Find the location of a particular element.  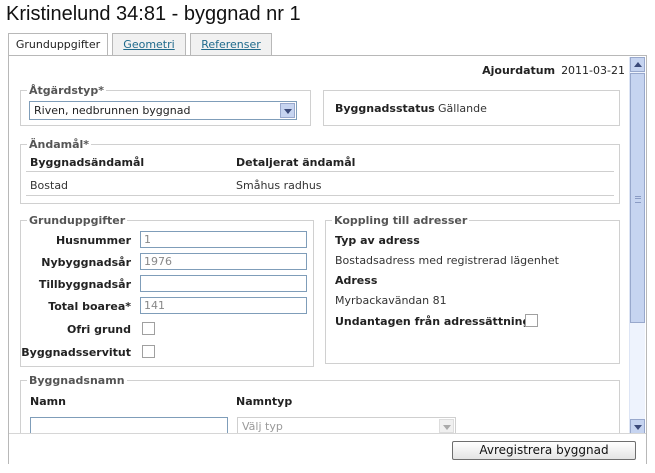

atgardstyp-selected: Riven, nedbrunnen byggnad is located at coordinates (112, 110).